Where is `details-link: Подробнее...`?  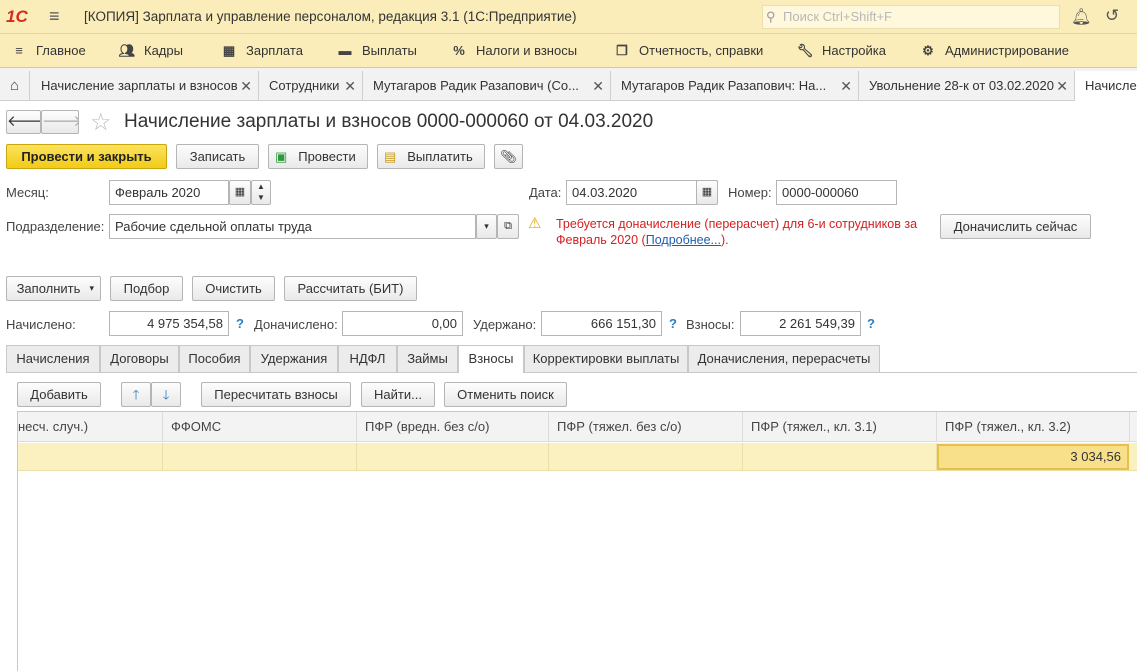
details-link: Подробнее... is located at coordinates (683, 240).